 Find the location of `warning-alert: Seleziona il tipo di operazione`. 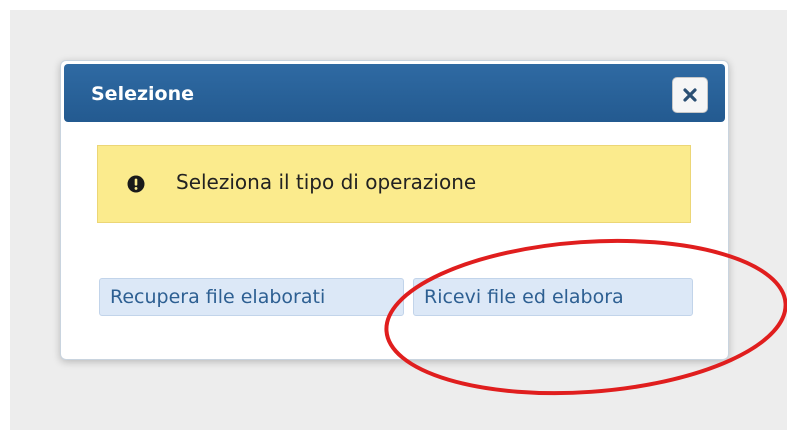

warning-alert: Seleziona il tipo di operazione is located at coordinates (394, 184).